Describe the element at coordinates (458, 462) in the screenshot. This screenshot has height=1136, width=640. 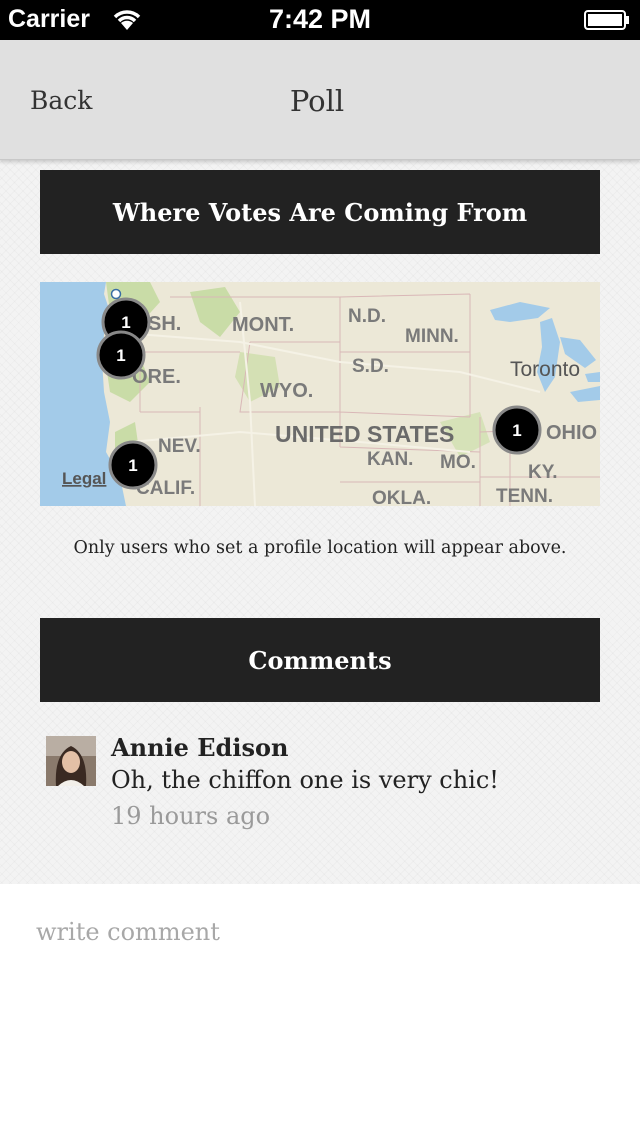
I see `map-label-mo: MO.` at that location.